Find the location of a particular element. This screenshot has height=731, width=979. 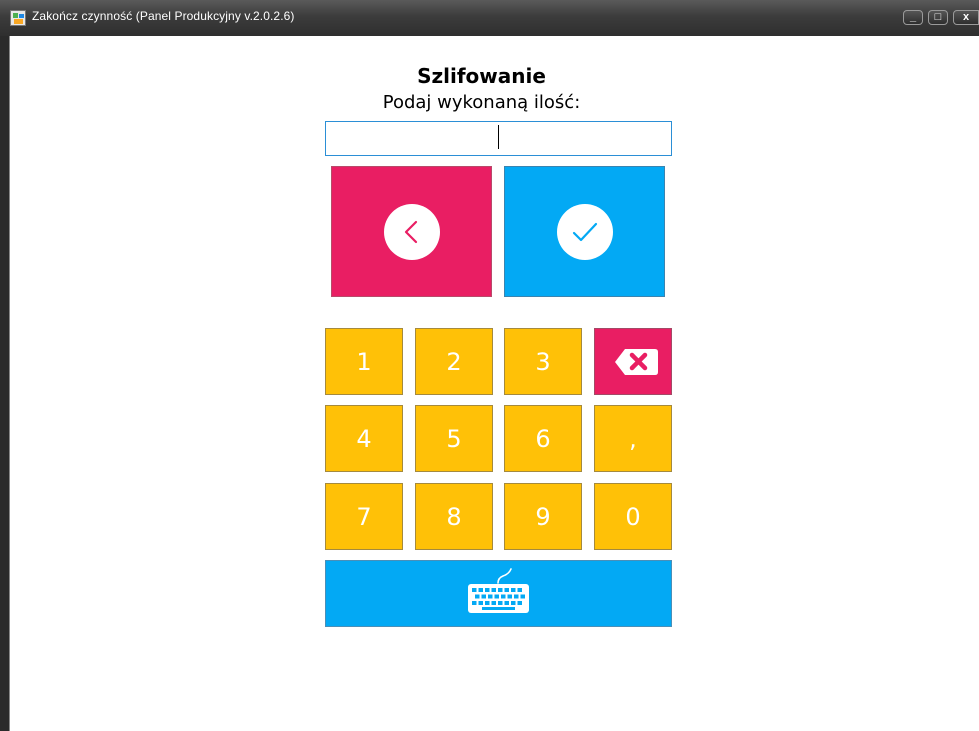

key-2: 2 is located at coordinates (454, 361).